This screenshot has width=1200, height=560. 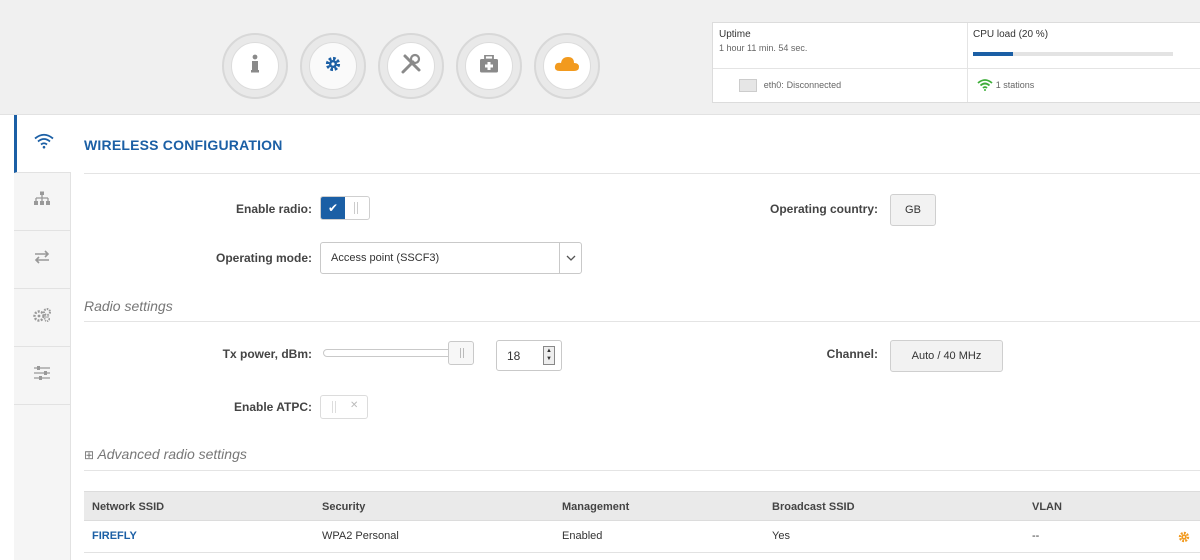 What do you see at coordinates (986, 85) in the screenshot?
I see `wifi-signal-icon` at bounding box center [986, 85].